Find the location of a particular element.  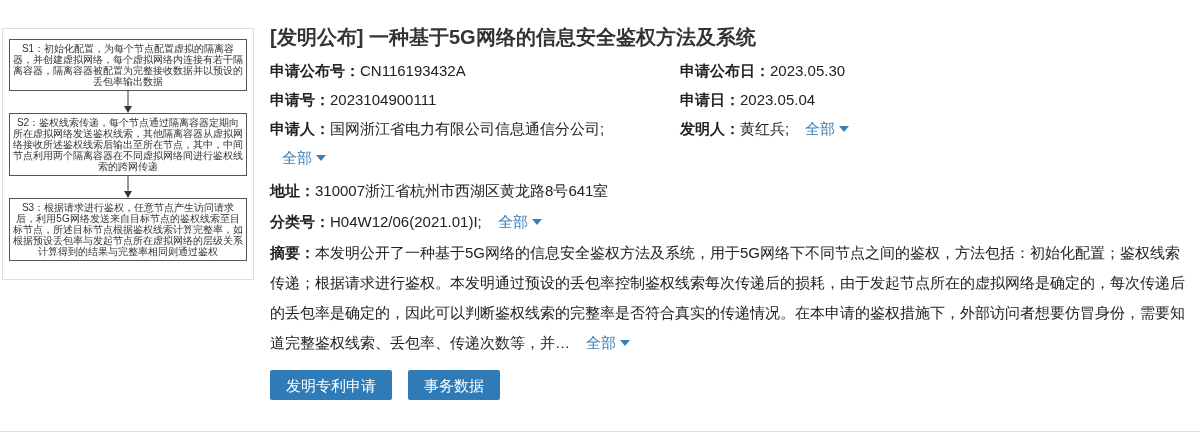

field-label: 申请公布日： is located at coordinates (725, 71).